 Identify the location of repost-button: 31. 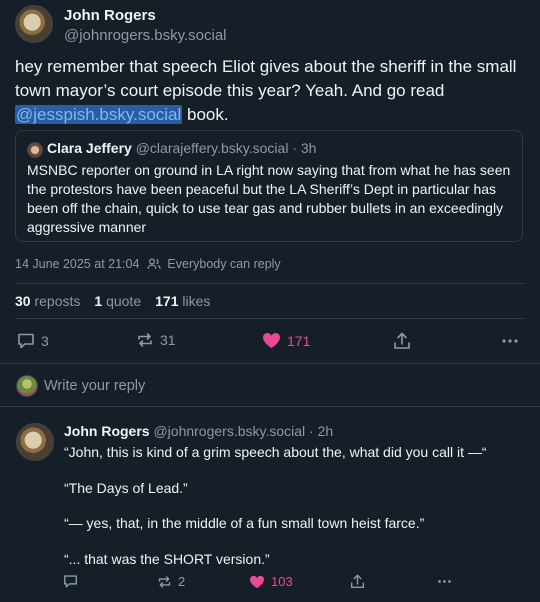
(156, 340).